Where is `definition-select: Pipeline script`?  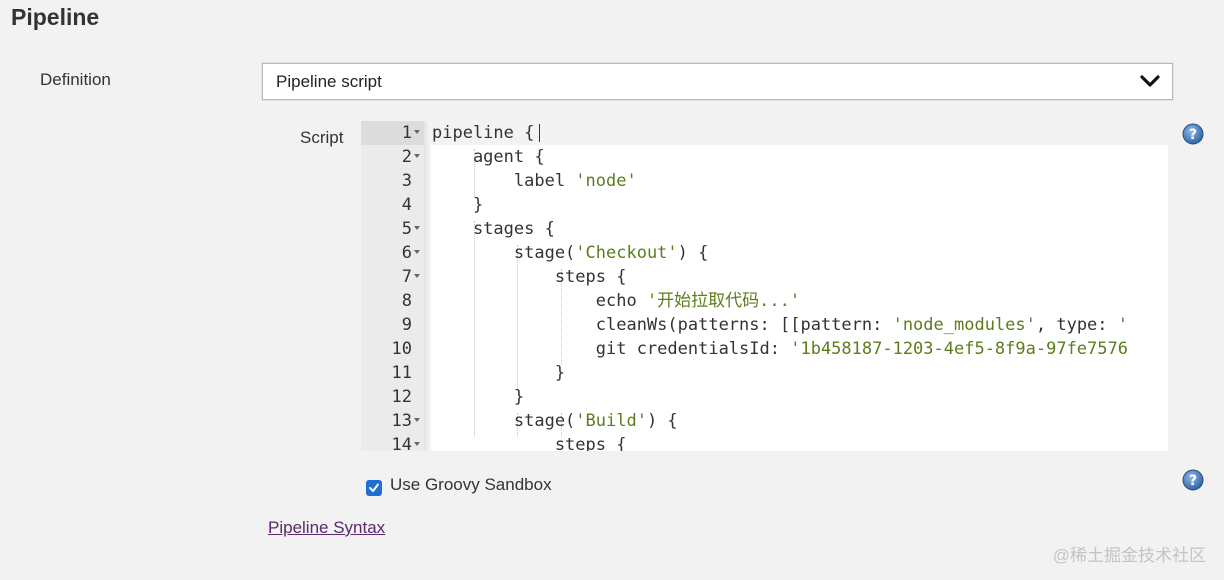 definition-select: Pipeline script is located at coordinates (717, 81).